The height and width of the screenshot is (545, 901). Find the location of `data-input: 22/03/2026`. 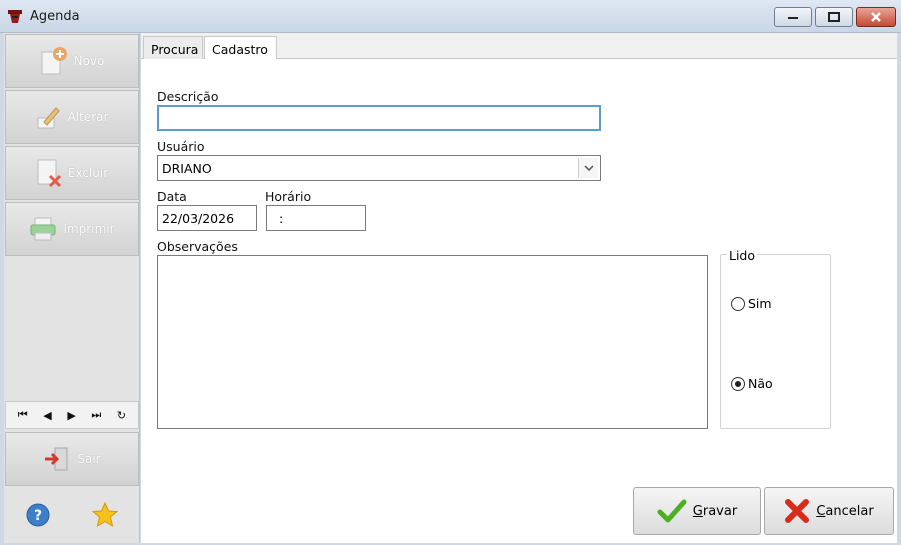

data-input: 22/03/2026 is located at coordinates (207, 218).